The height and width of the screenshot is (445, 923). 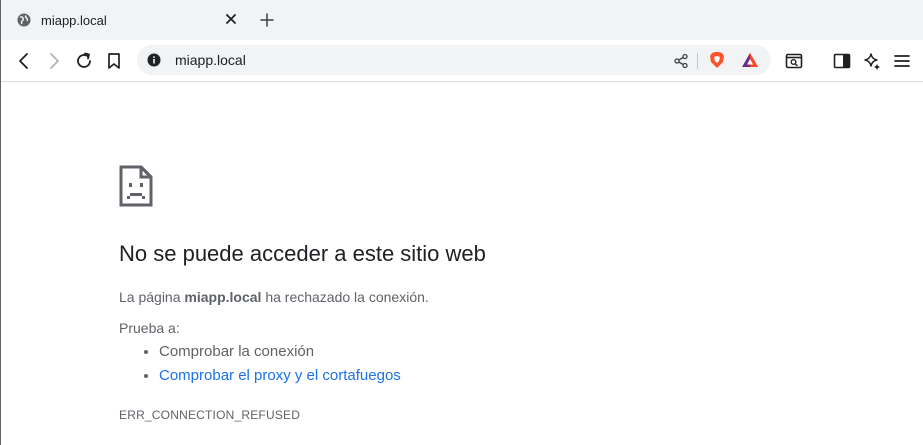 I want to click on brave-rewards-icon, so click(x=750, y=60).